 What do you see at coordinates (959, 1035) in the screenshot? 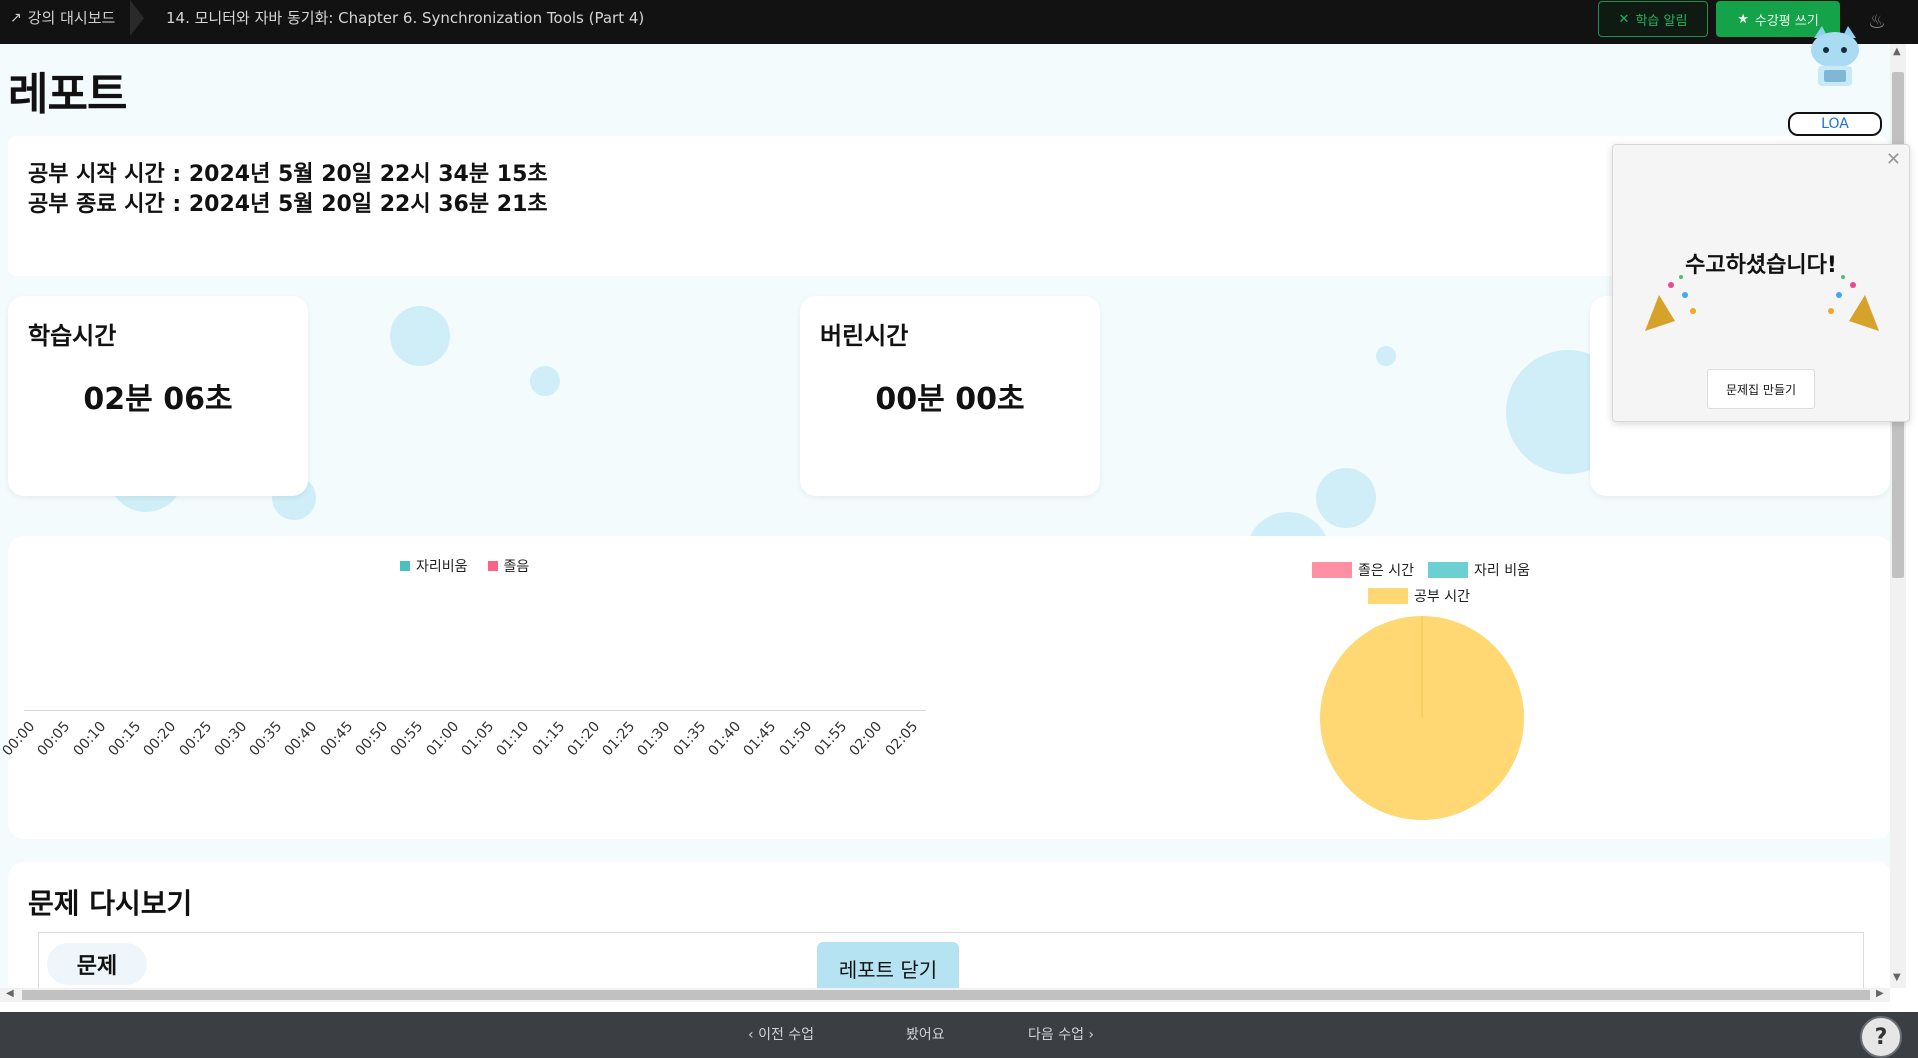
I see `bottom-bar: ‹ 이전 수업 봤어요 다음 수업 ›` at bounding box center [959, 1035].